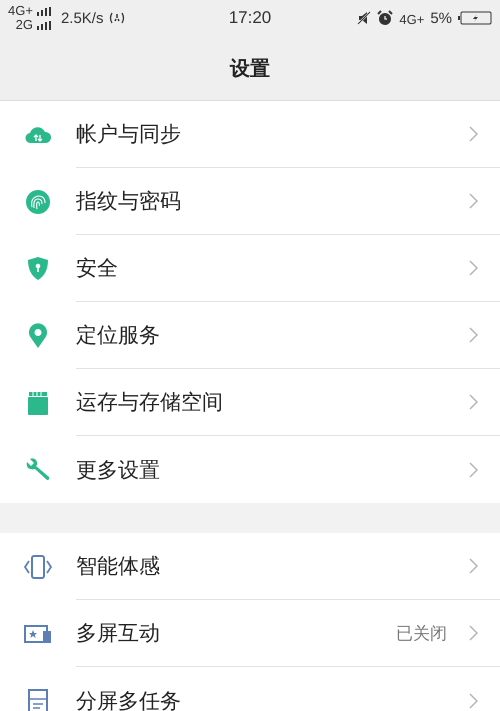 The height and width of the screenshot is (711, 500). What do you see at coordinates (250, 18) in the screenshot?
I see `clock: 17:20` at bounding box center [250, 18].